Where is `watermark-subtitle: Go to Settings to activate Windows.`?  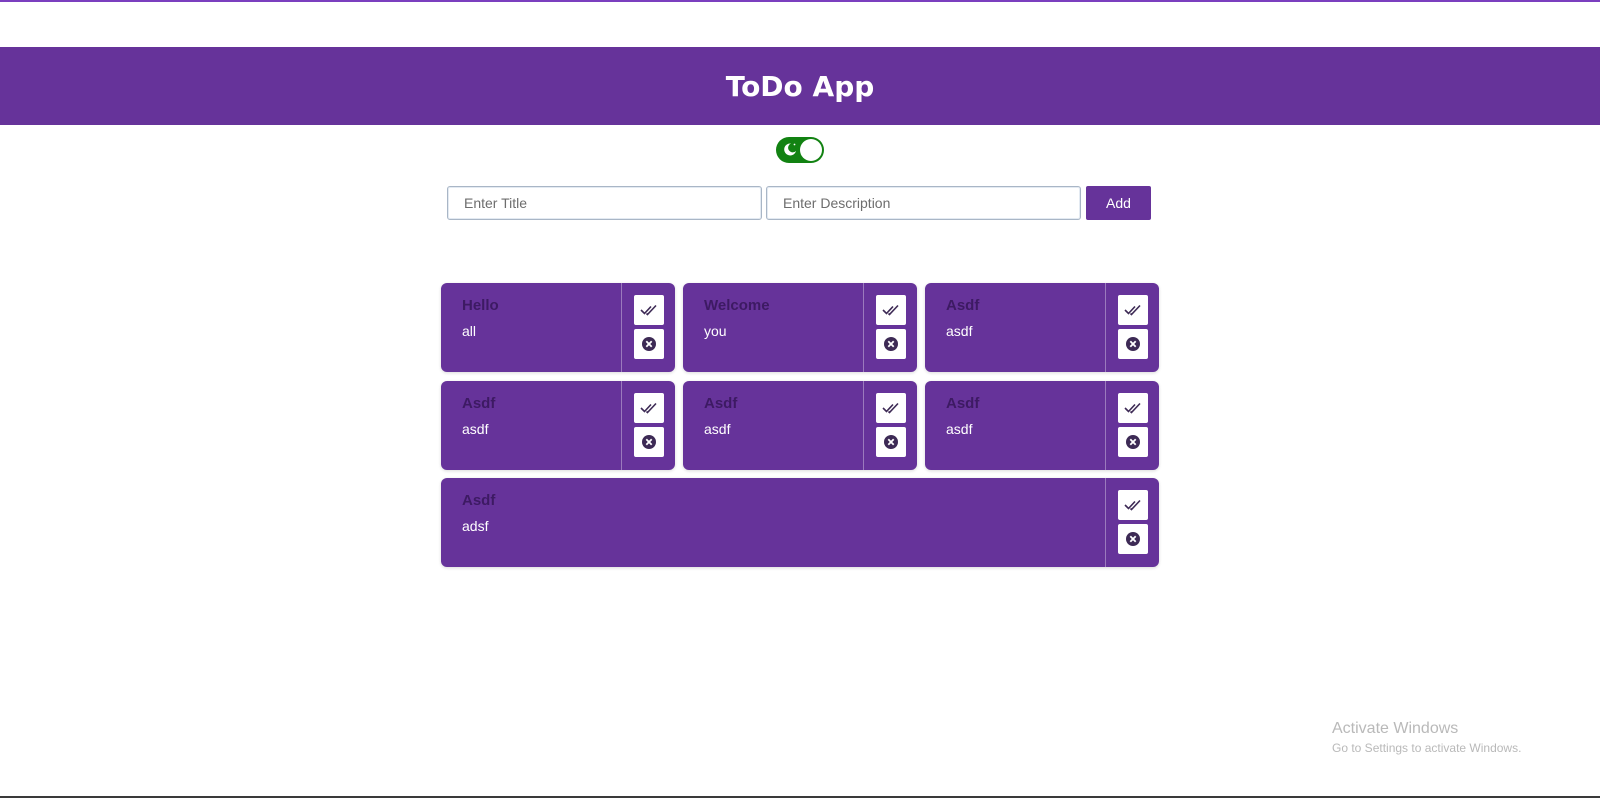
watermark-subtitle: Go to Settings to activate Windows. is located at coordinates (1427, 748).